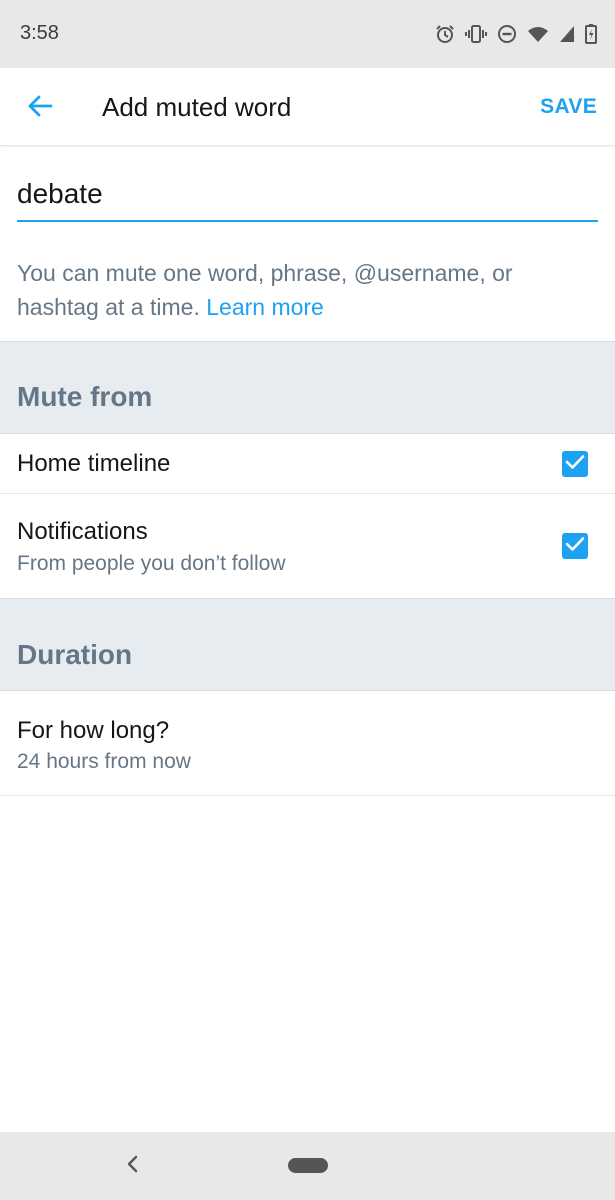 This screenshot has height=1200, width=615. I want to click on notifications-label: Notifications, so click(82, 531).